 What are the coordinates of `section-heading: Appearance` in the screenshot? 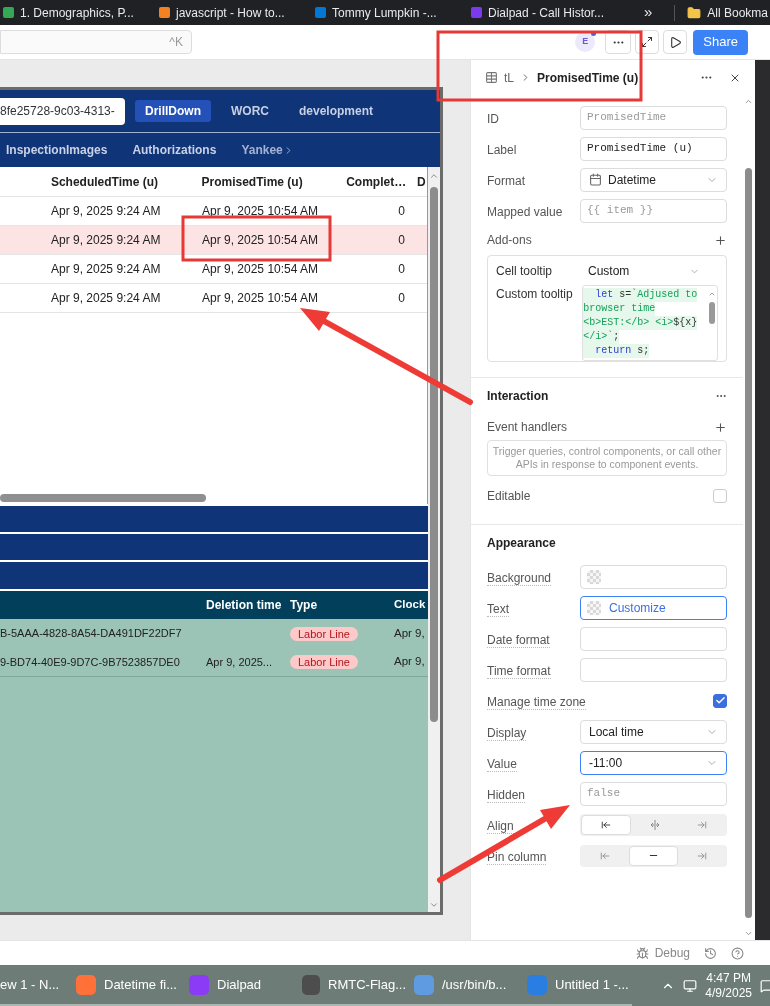 It's located at (521, 543).